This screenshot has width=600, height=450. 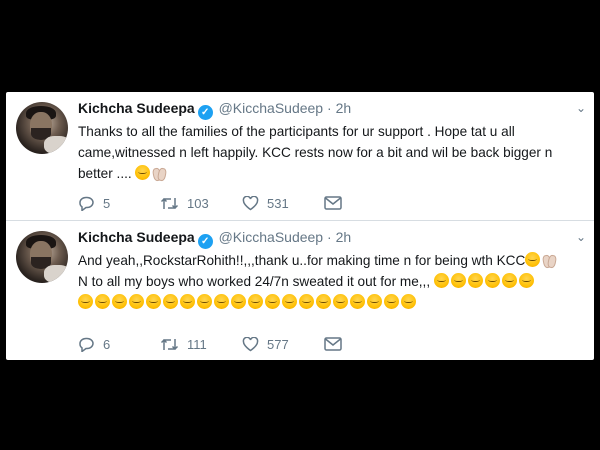 I want to click on folded-hands-emoji, so click(x=549, y=260).